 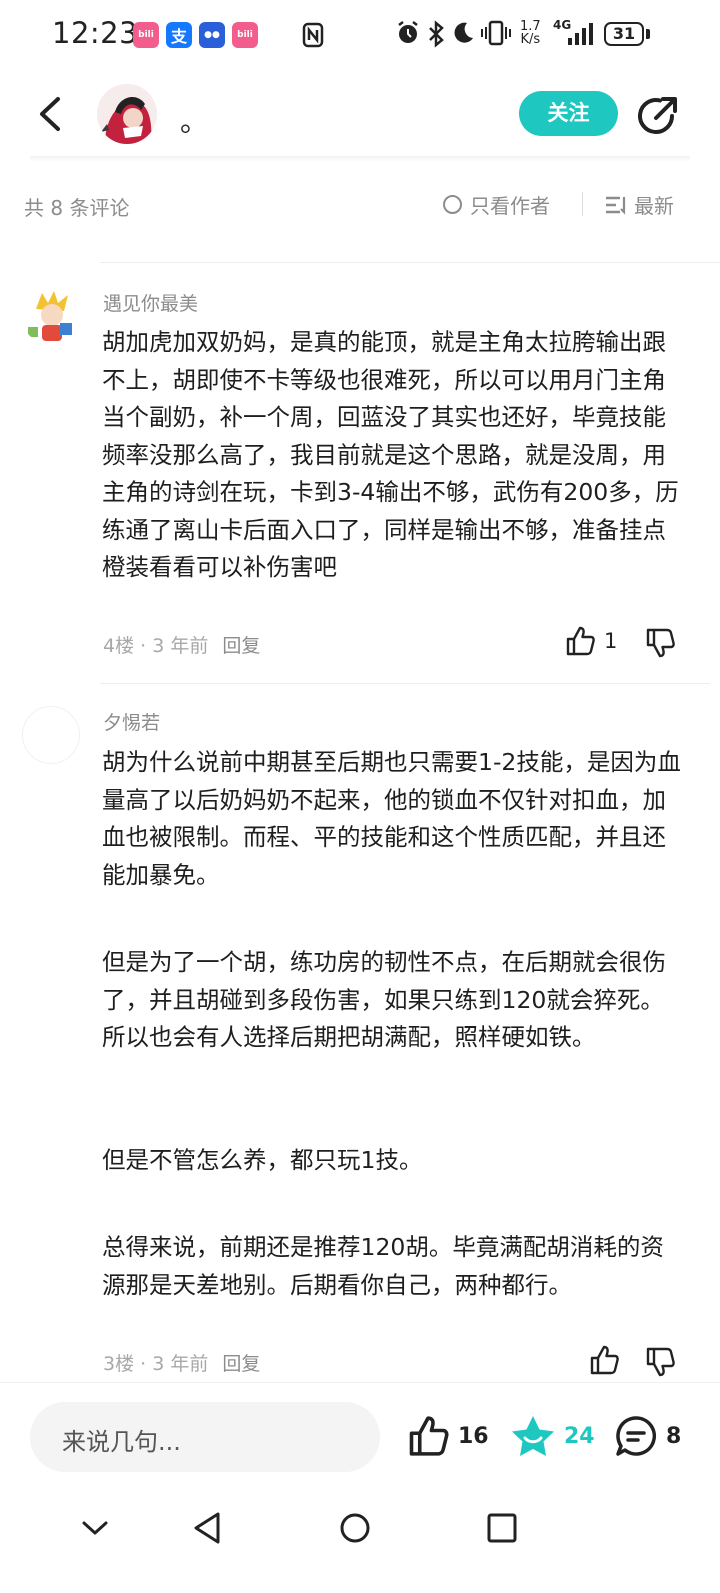 I want to click on only-author-toggle: 只看作者, so click(x=496, y=204).